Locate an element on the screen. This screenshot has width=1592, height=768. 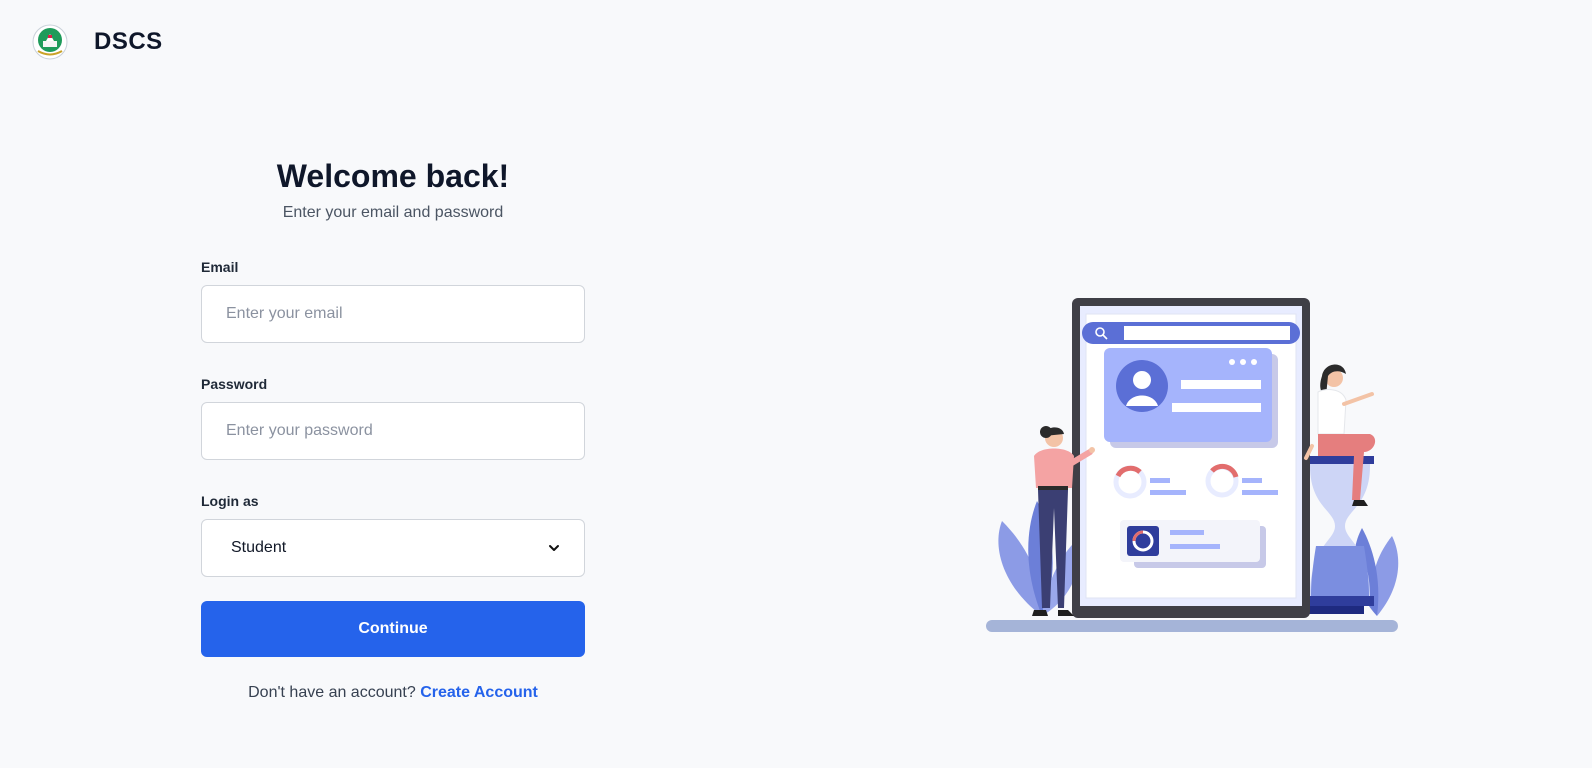
signup-prompt: Don't have an account? Create Account is located at coordinates (393, 693).